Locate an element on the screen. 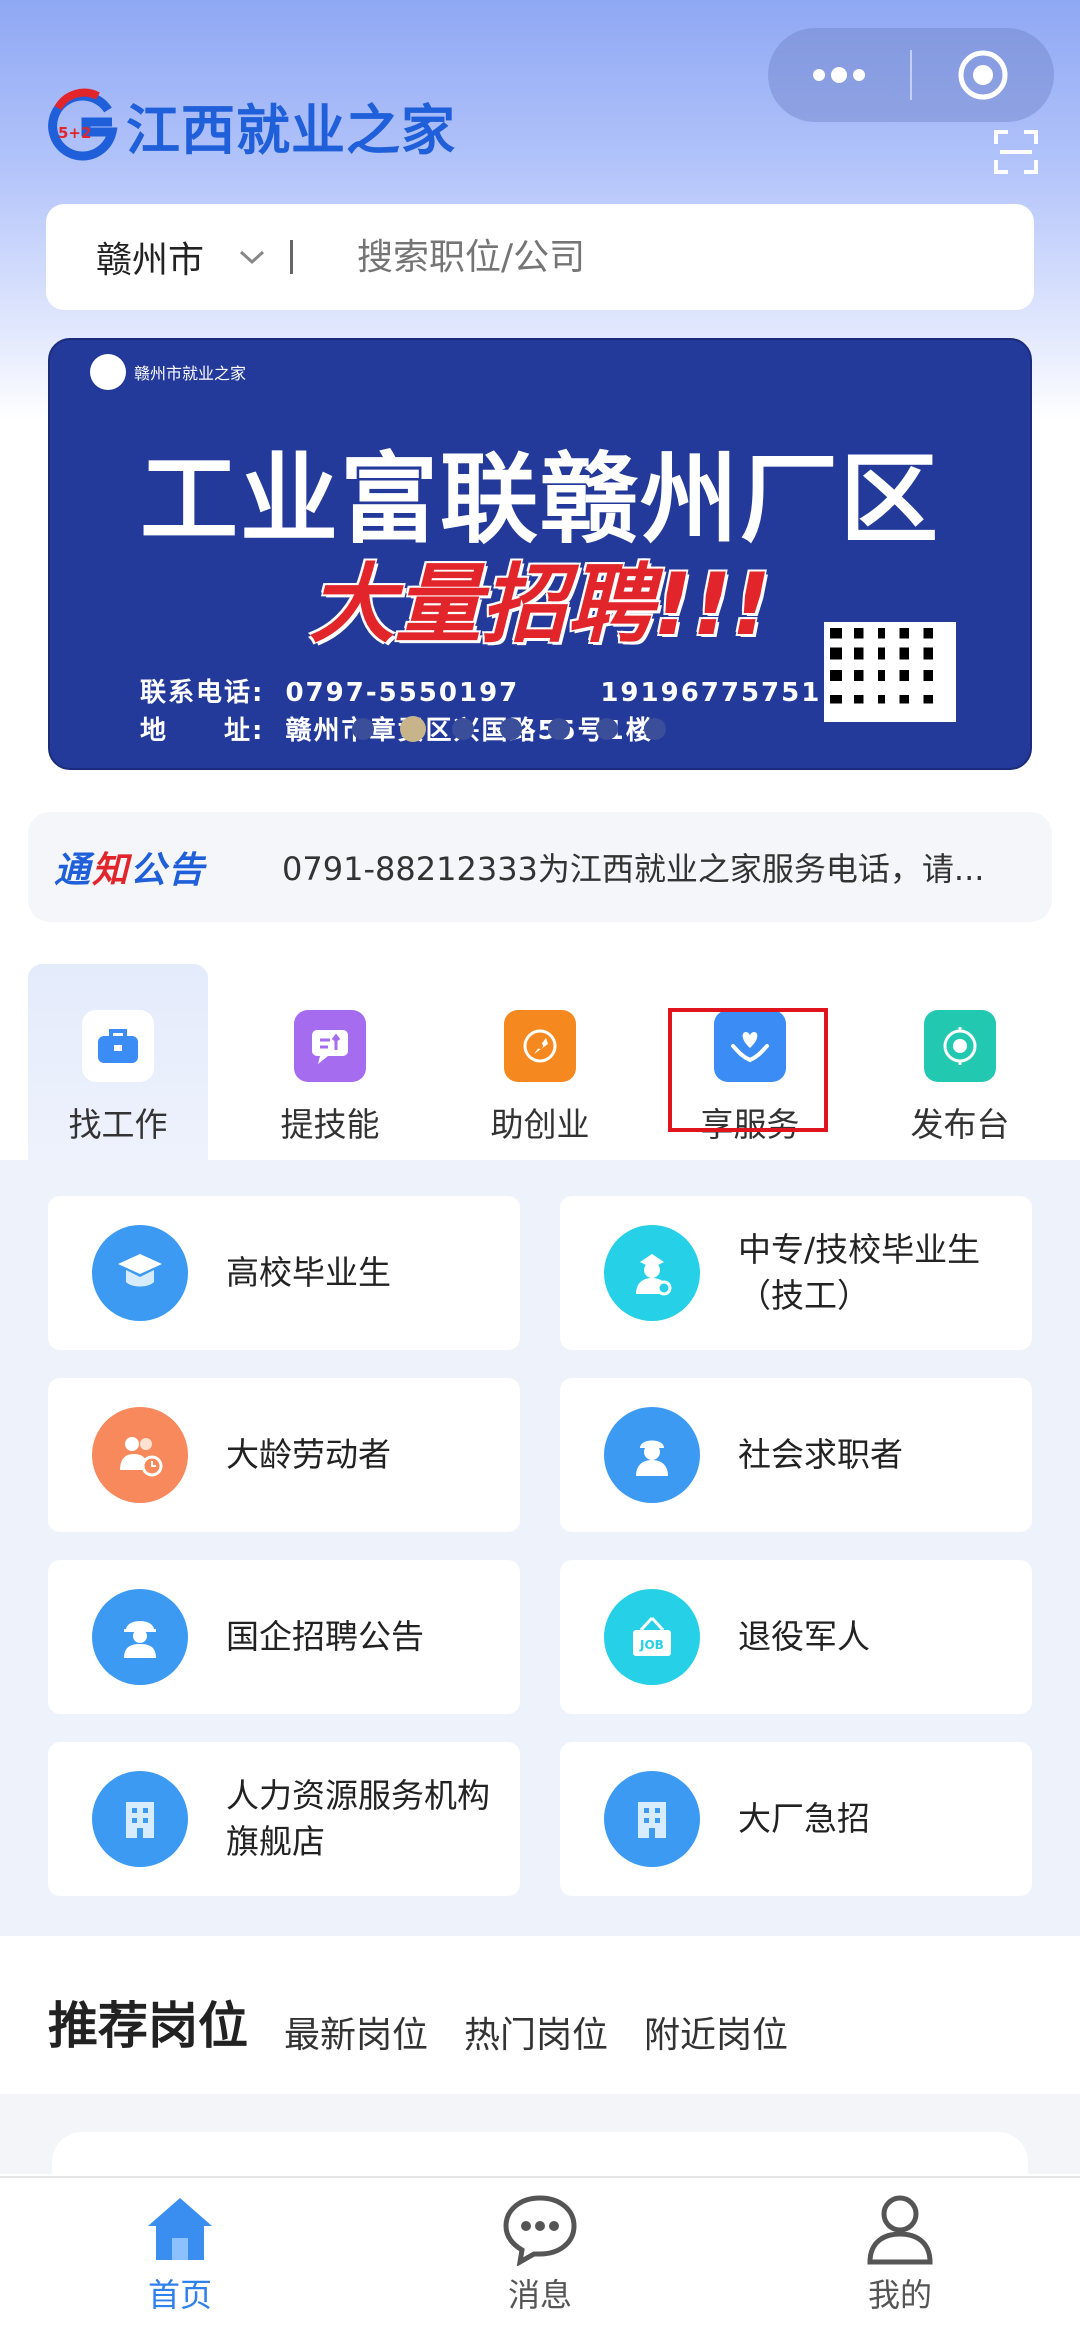  card-label: 人力资源服务机构旗舰店 is located at coordinates (358, 1818).